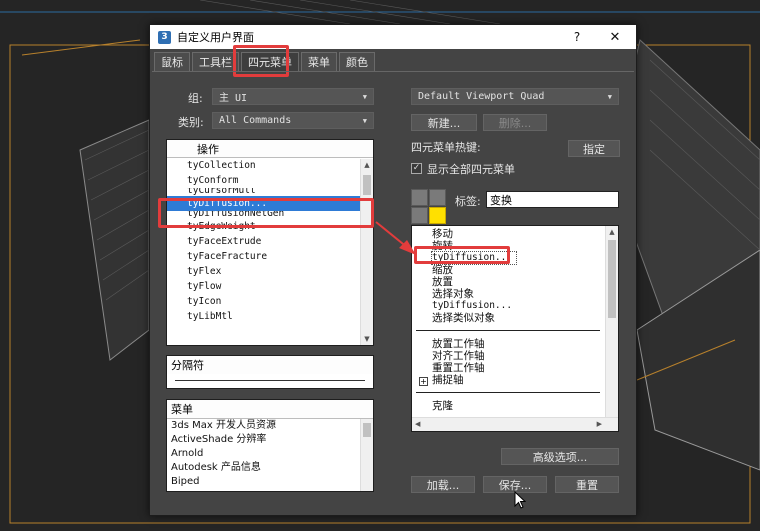 The width and height of the screenshot is (760, 531). I want to click on annotation-overlay, so click(395, 238).